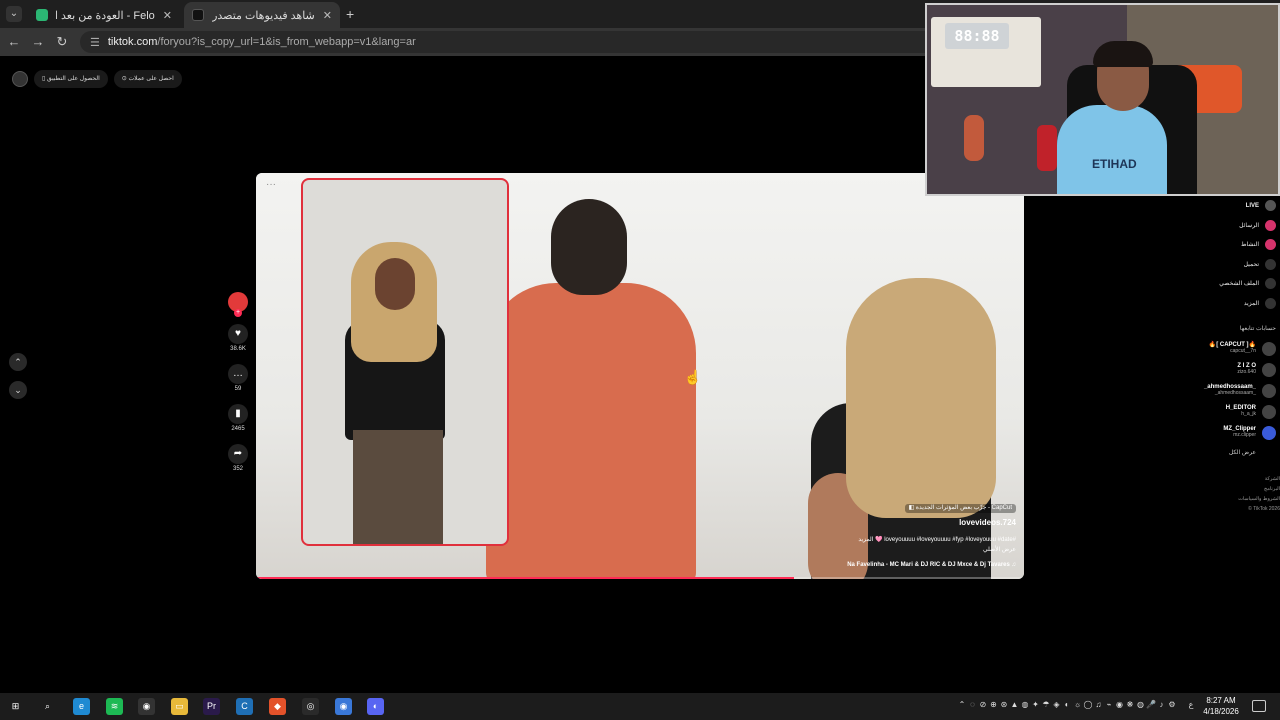 The image size is (1280, 720). I want to click on progress-fill, so click(525, 578).